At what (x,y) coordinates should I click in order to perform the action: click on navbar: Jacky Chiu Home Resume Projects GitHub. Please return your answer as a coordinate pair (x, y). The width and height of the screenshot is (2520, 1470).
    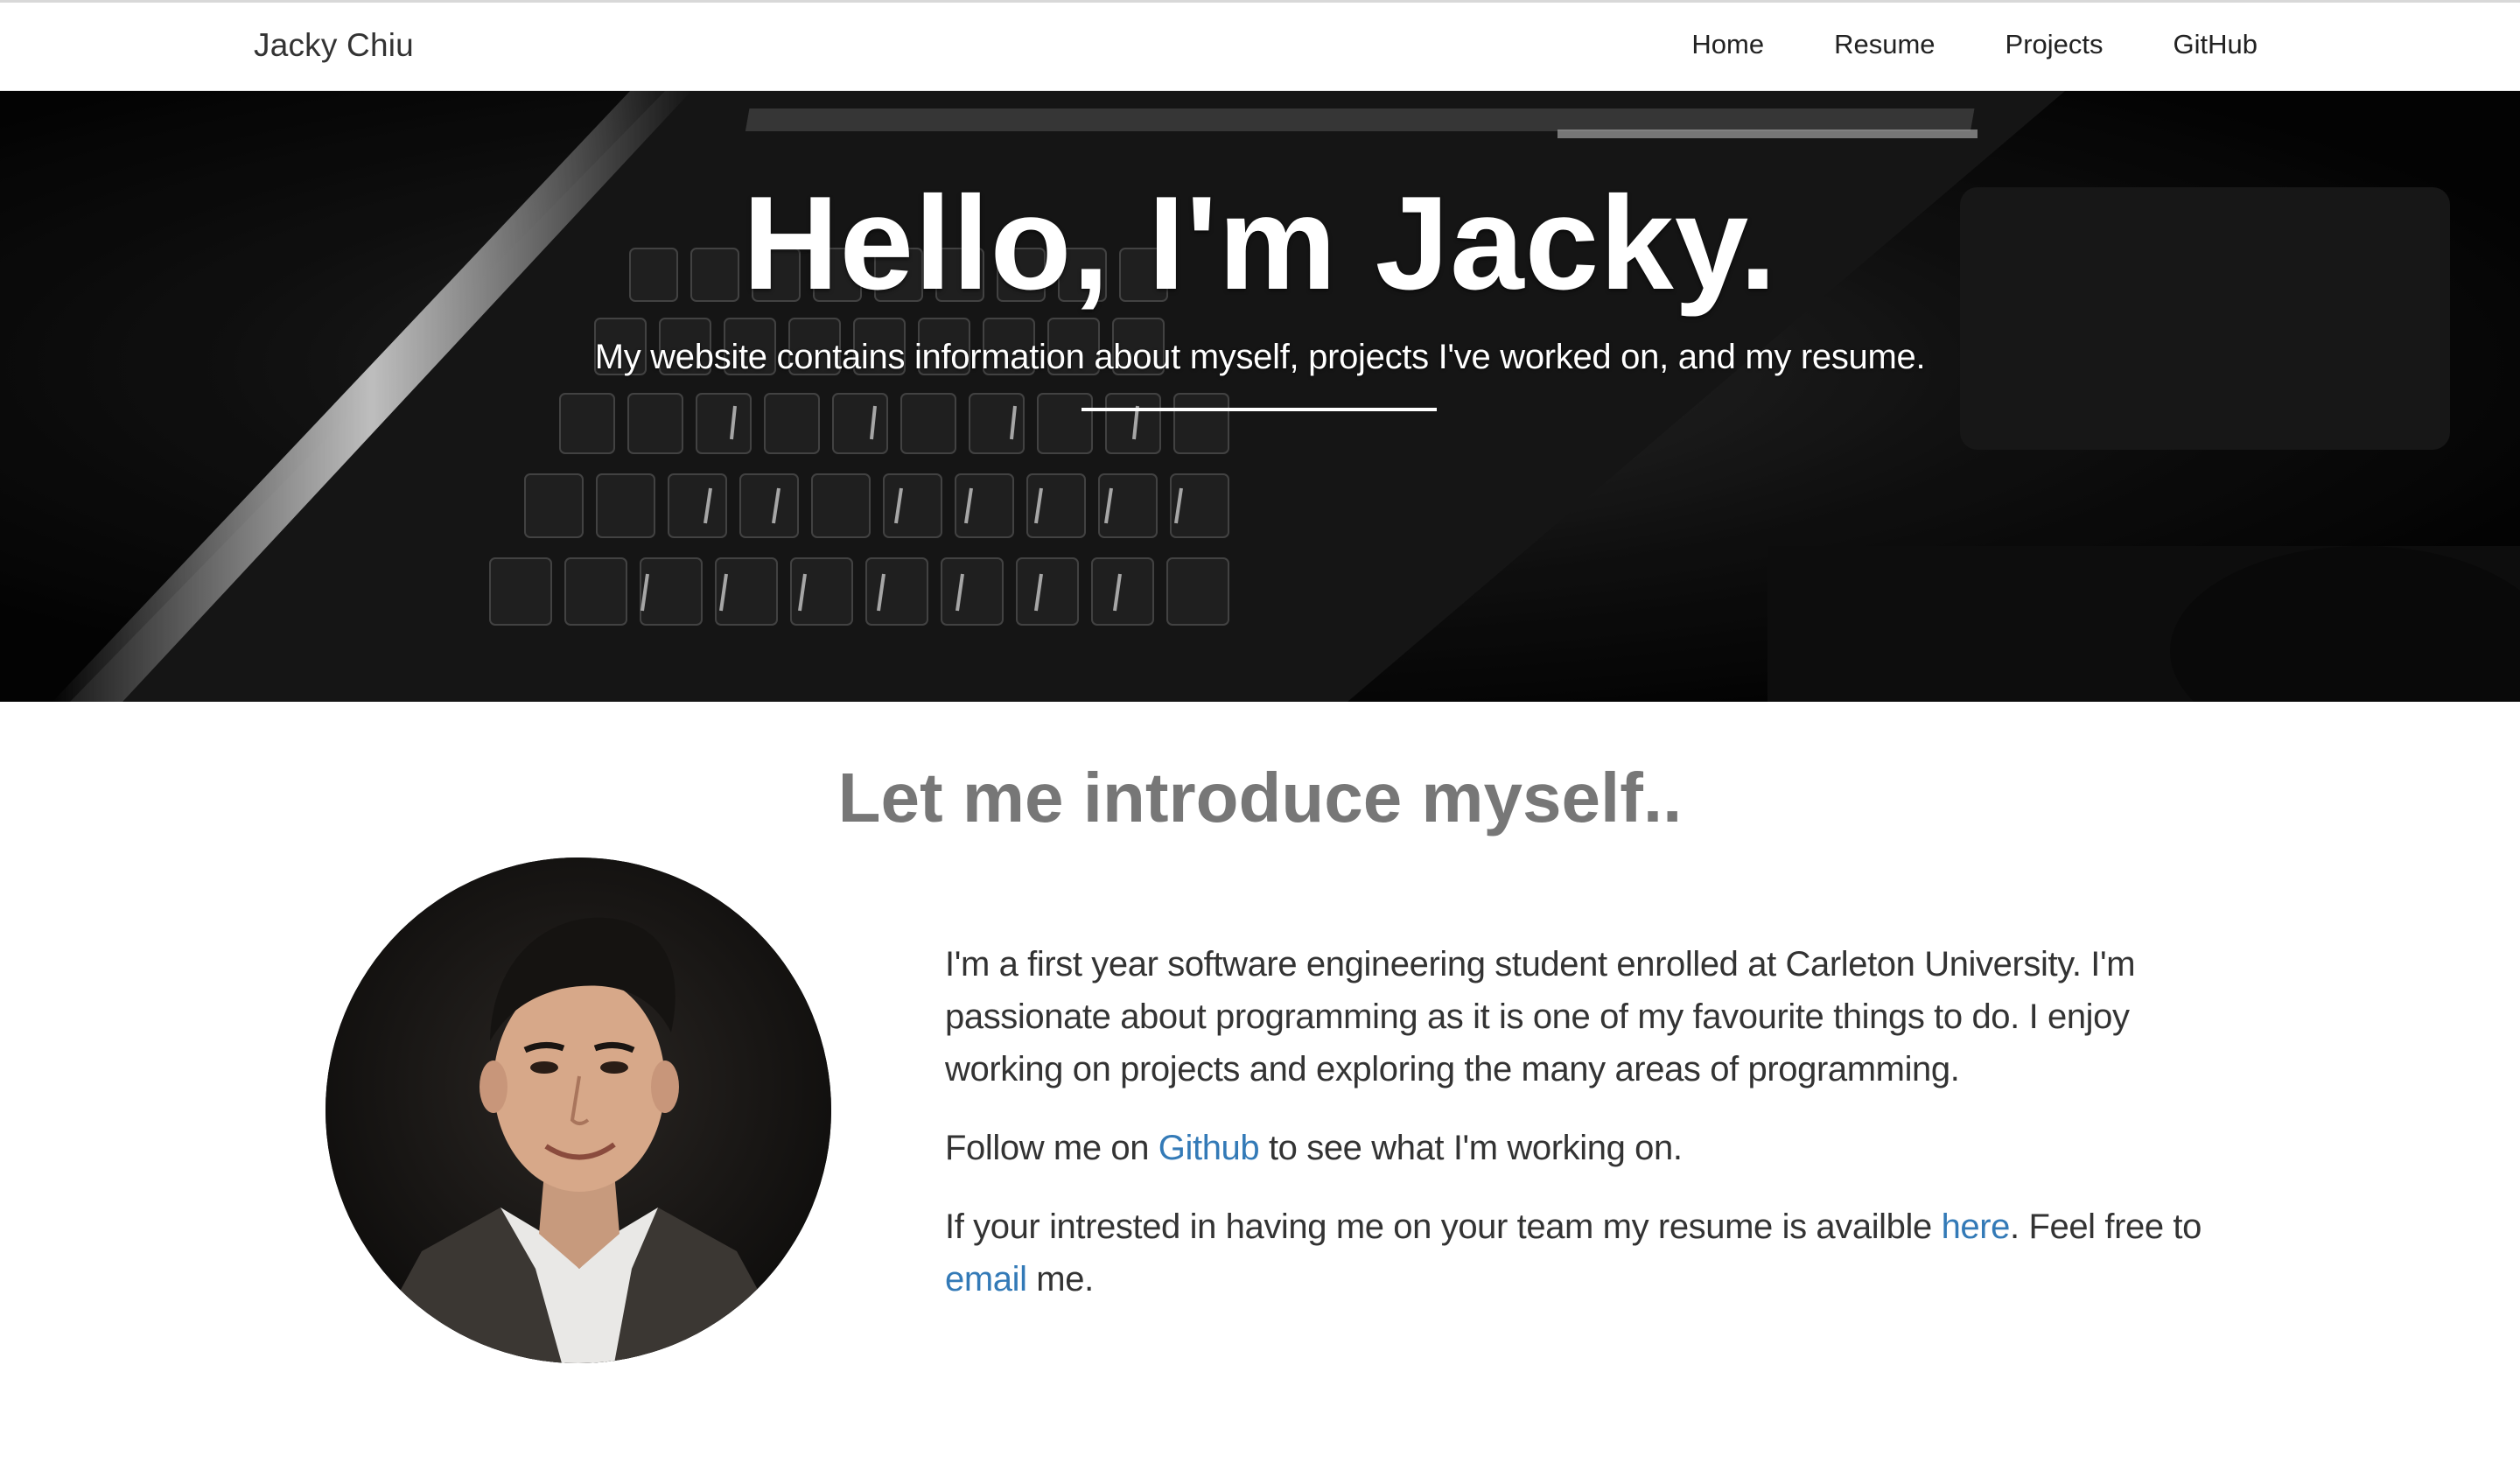
    Looking at the image, I should click on (1260, 45).